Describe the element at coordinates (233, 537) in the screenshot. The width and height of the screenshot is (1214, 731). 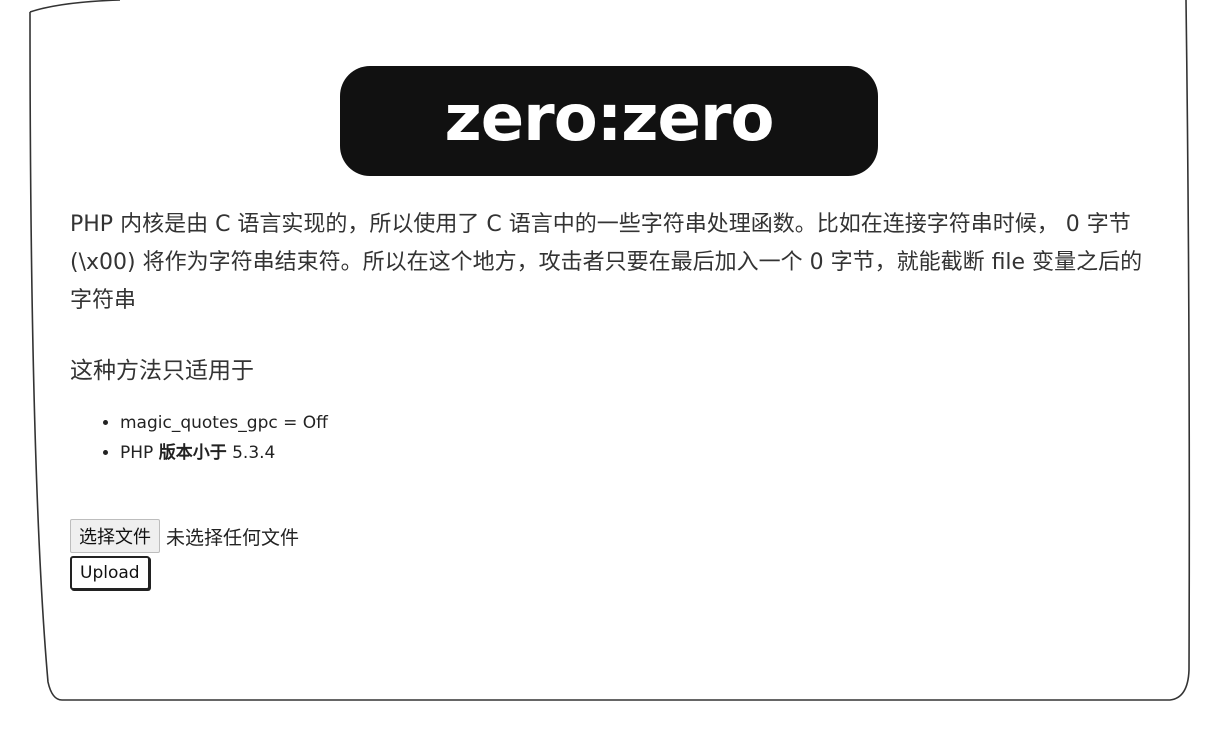
I see `file-status-text: 未选择任何文件` at that location.